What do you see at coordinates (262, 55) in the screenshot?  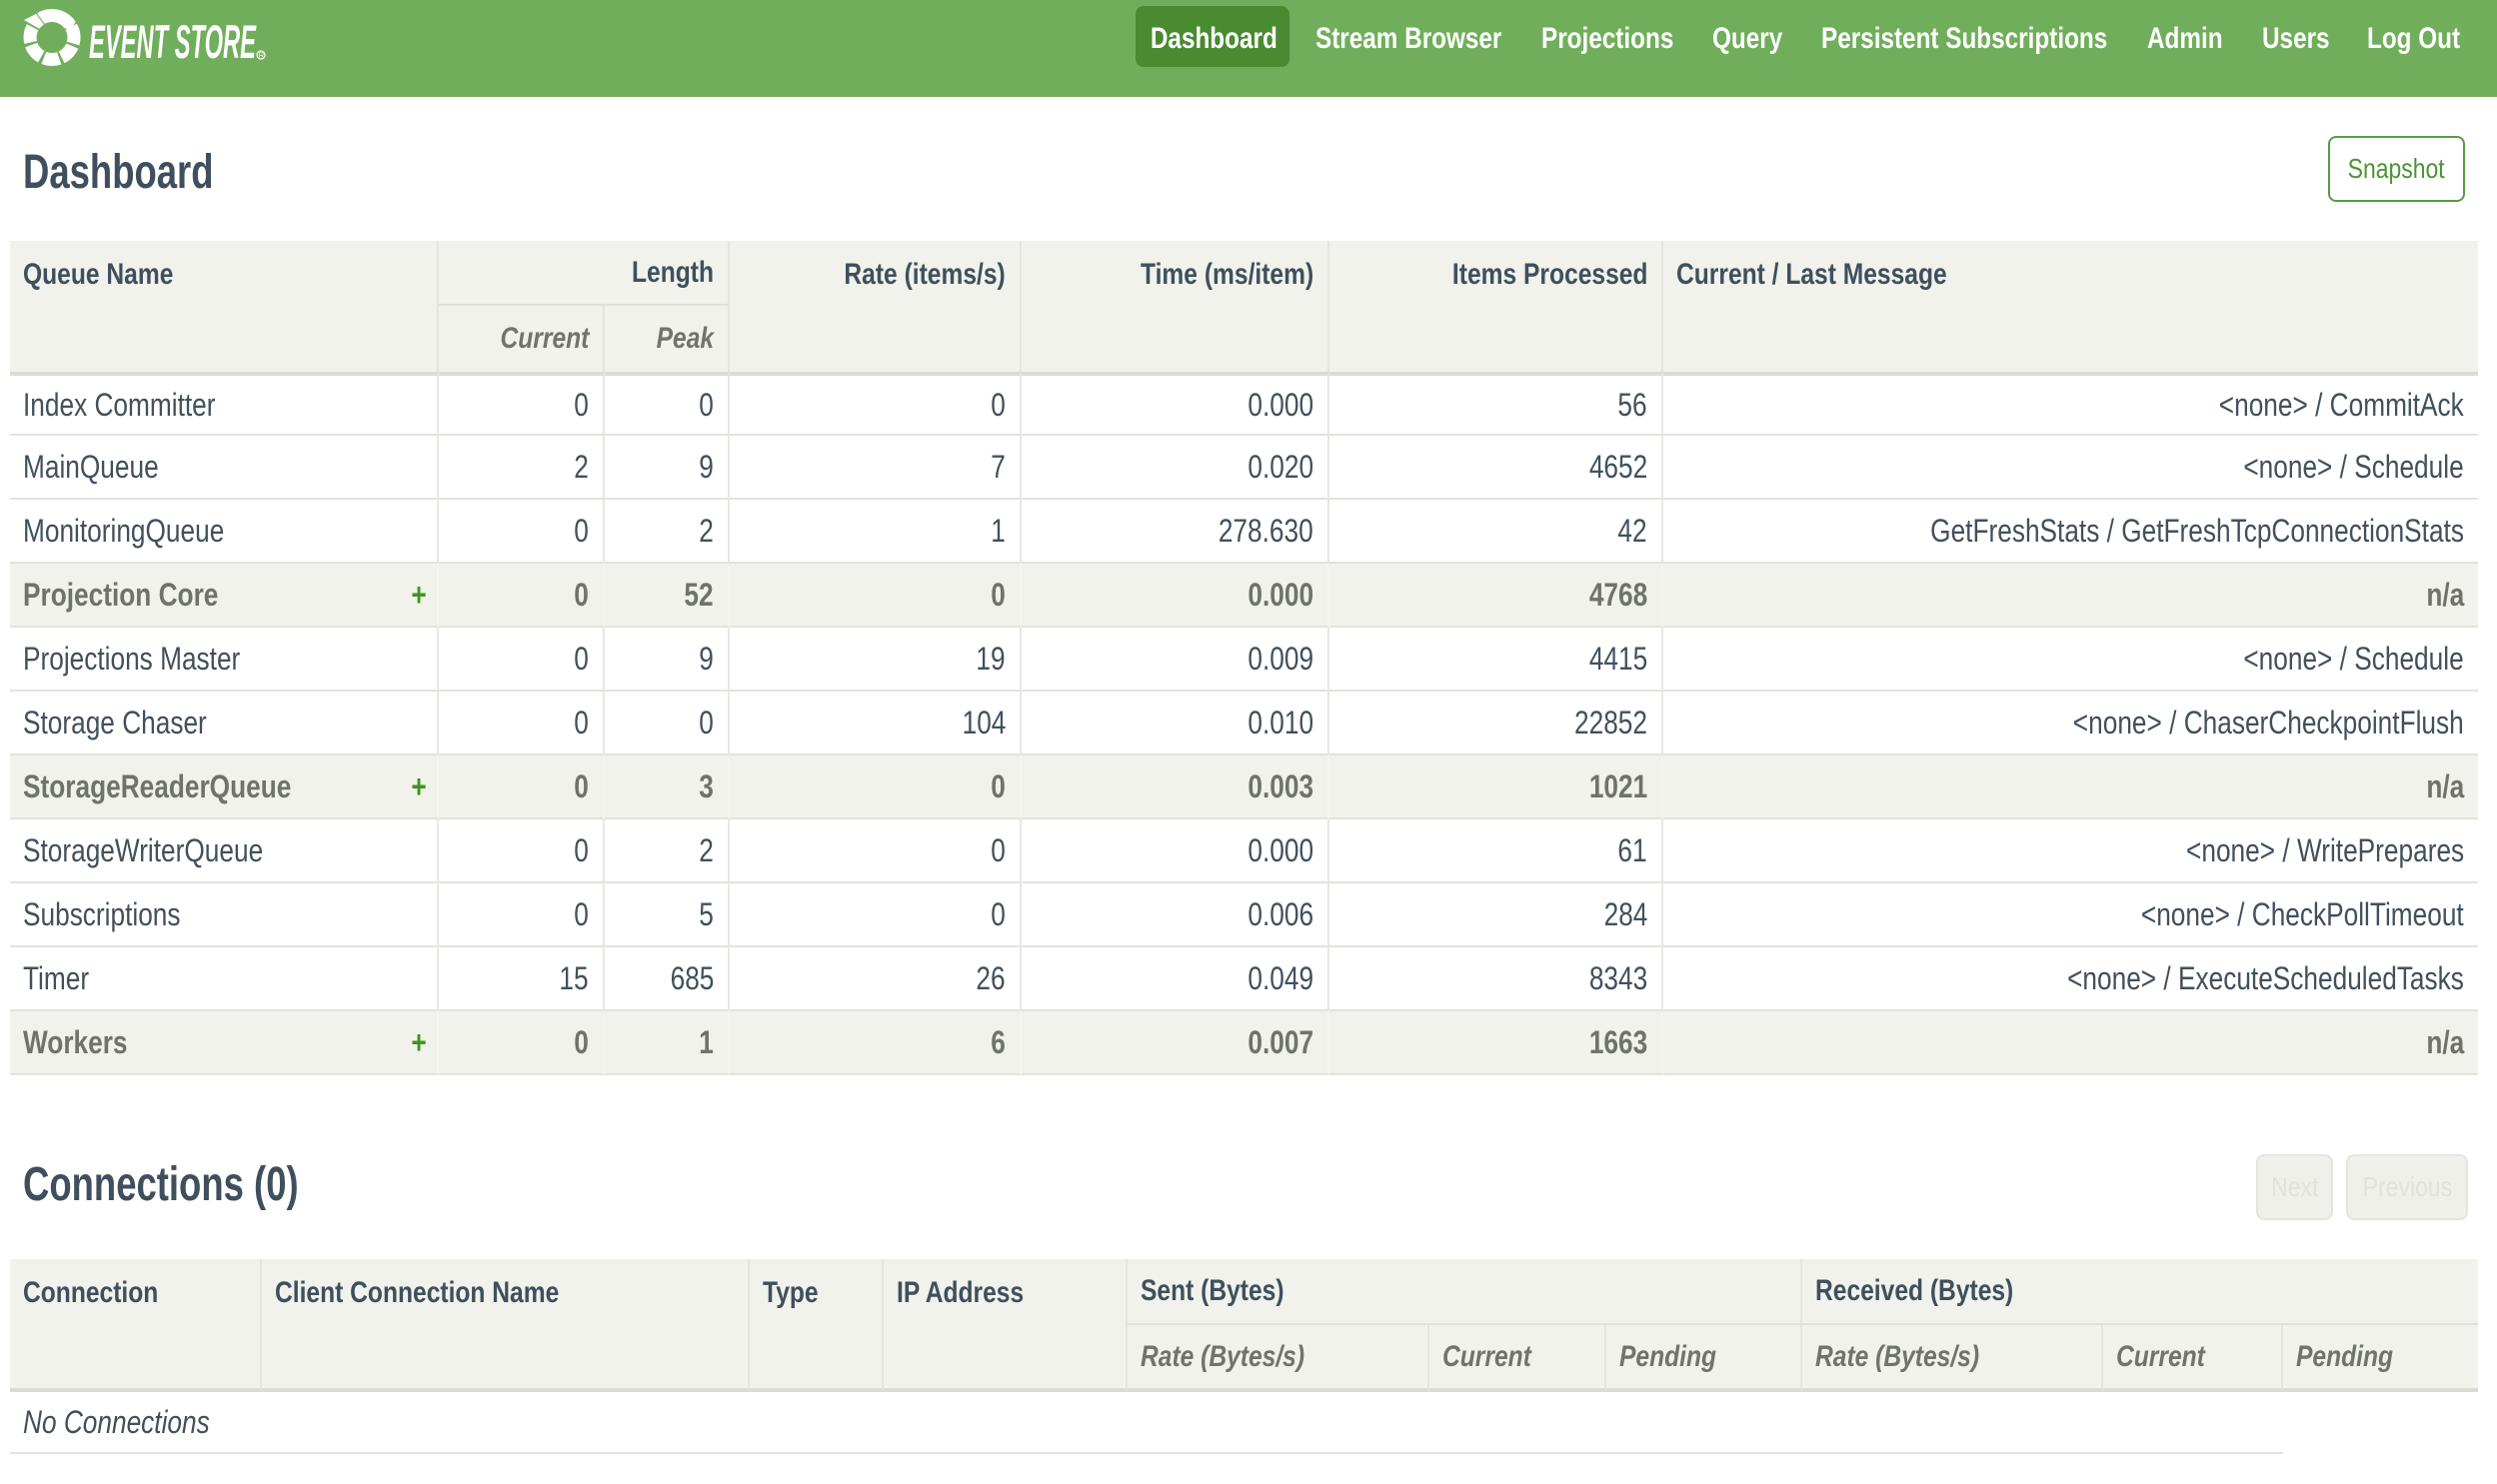 I see `svg-text: R` at bounding box center [262, 55].